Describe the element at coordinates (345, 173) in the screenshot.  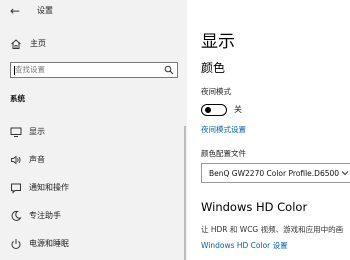
I see `chevron-down-icon` at that location.